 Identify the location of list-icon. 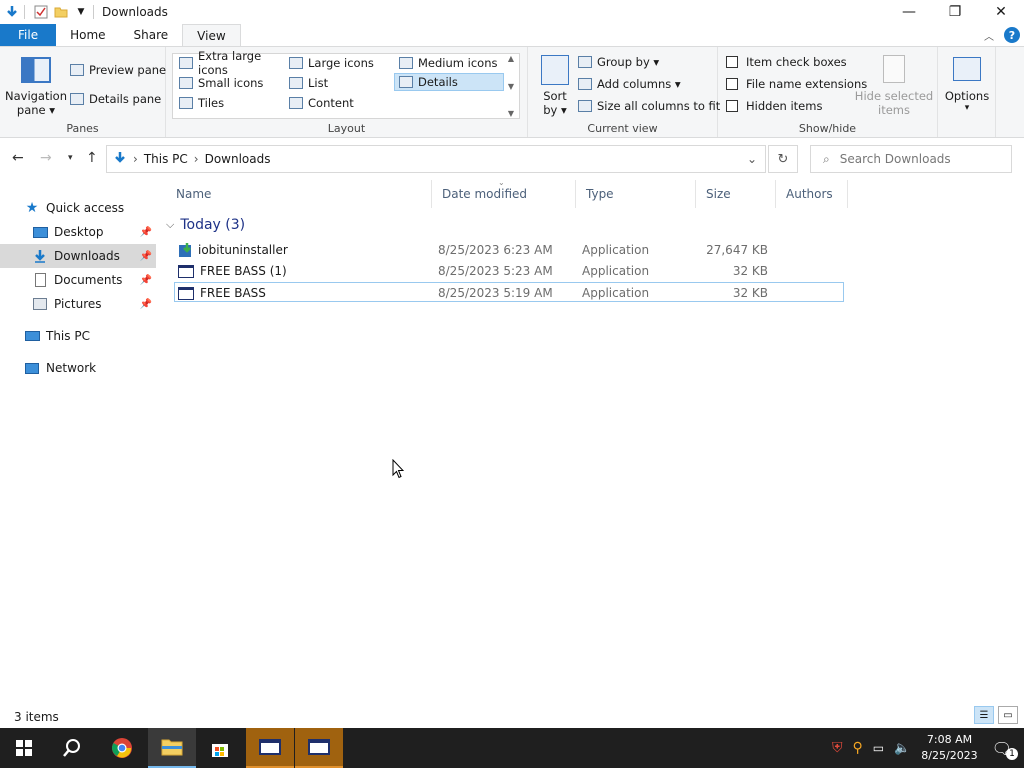
(296, 83).